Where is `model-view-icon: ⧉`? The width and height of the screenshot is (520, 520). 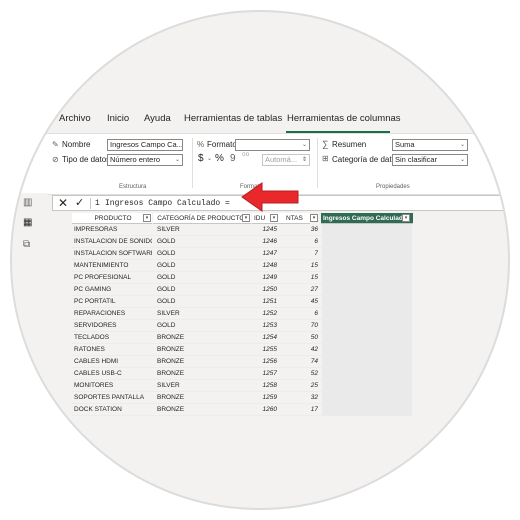 model-view-icon: ⧉ is located at coordinates (26, 244).